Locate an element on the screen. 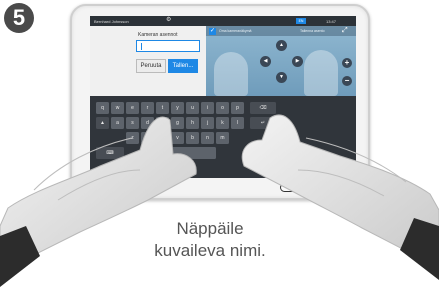 The image size is (439, 287). caption-line-2: kuvaileva nimi. is located at coordinates (210, 250).